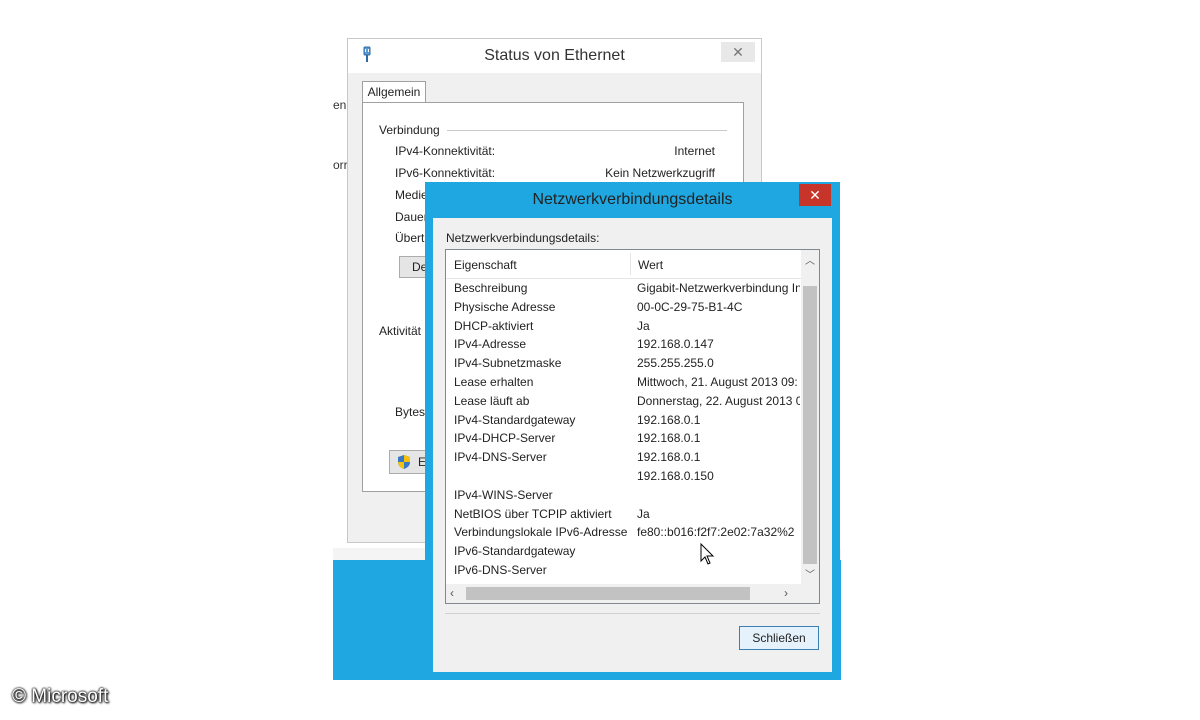  Describe the element at coordinates (452, 593) in the screenshot. I see `scroll-left-icon: ‹` at that location.